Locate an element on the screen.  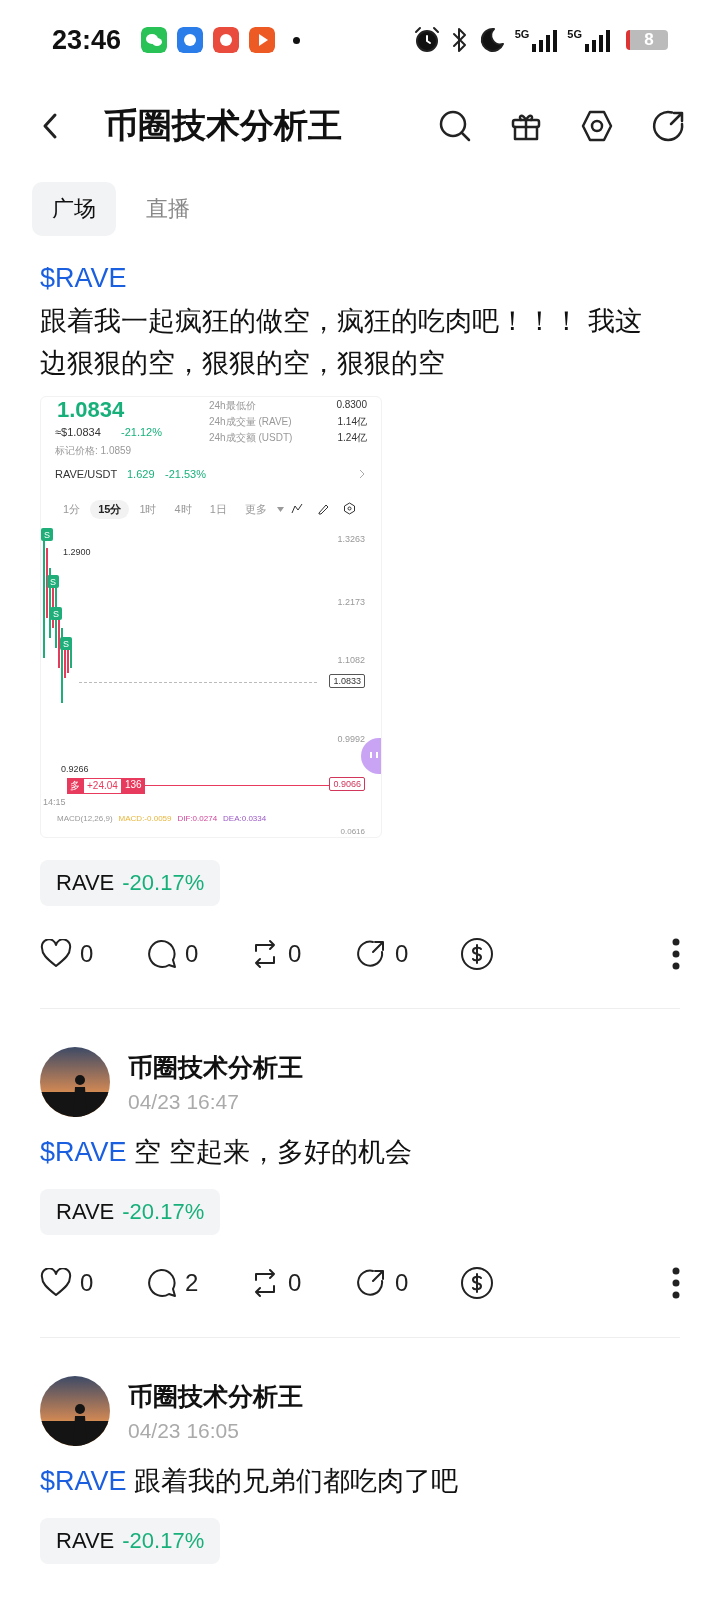
high-price-label: 1.2900 is located at coordinates (77, 552).